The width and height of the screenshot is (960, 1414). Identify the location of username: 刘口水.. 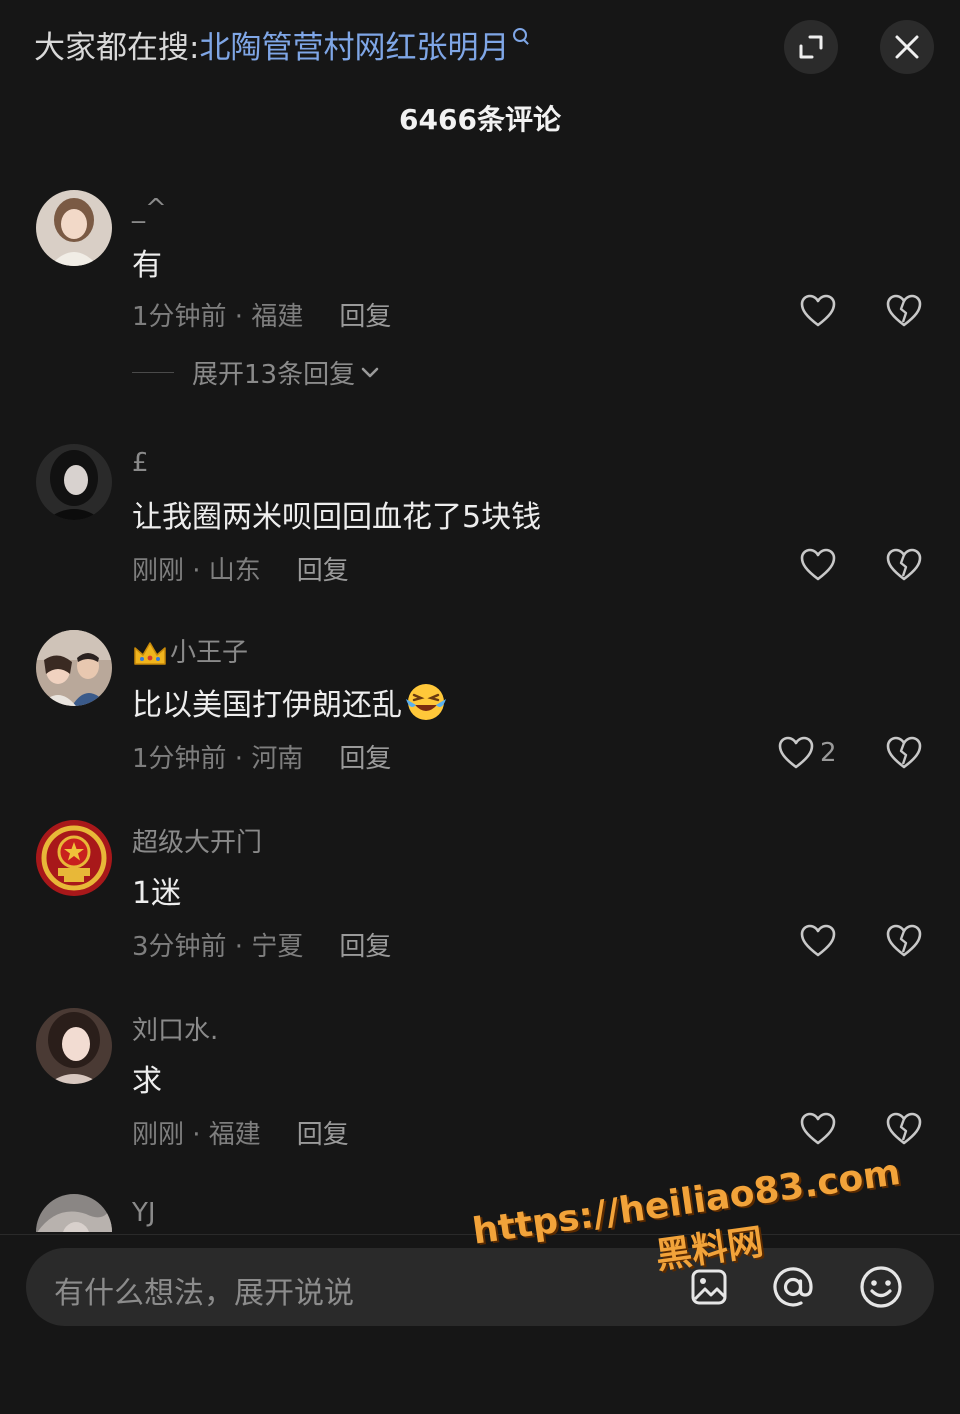
(175, 1028).